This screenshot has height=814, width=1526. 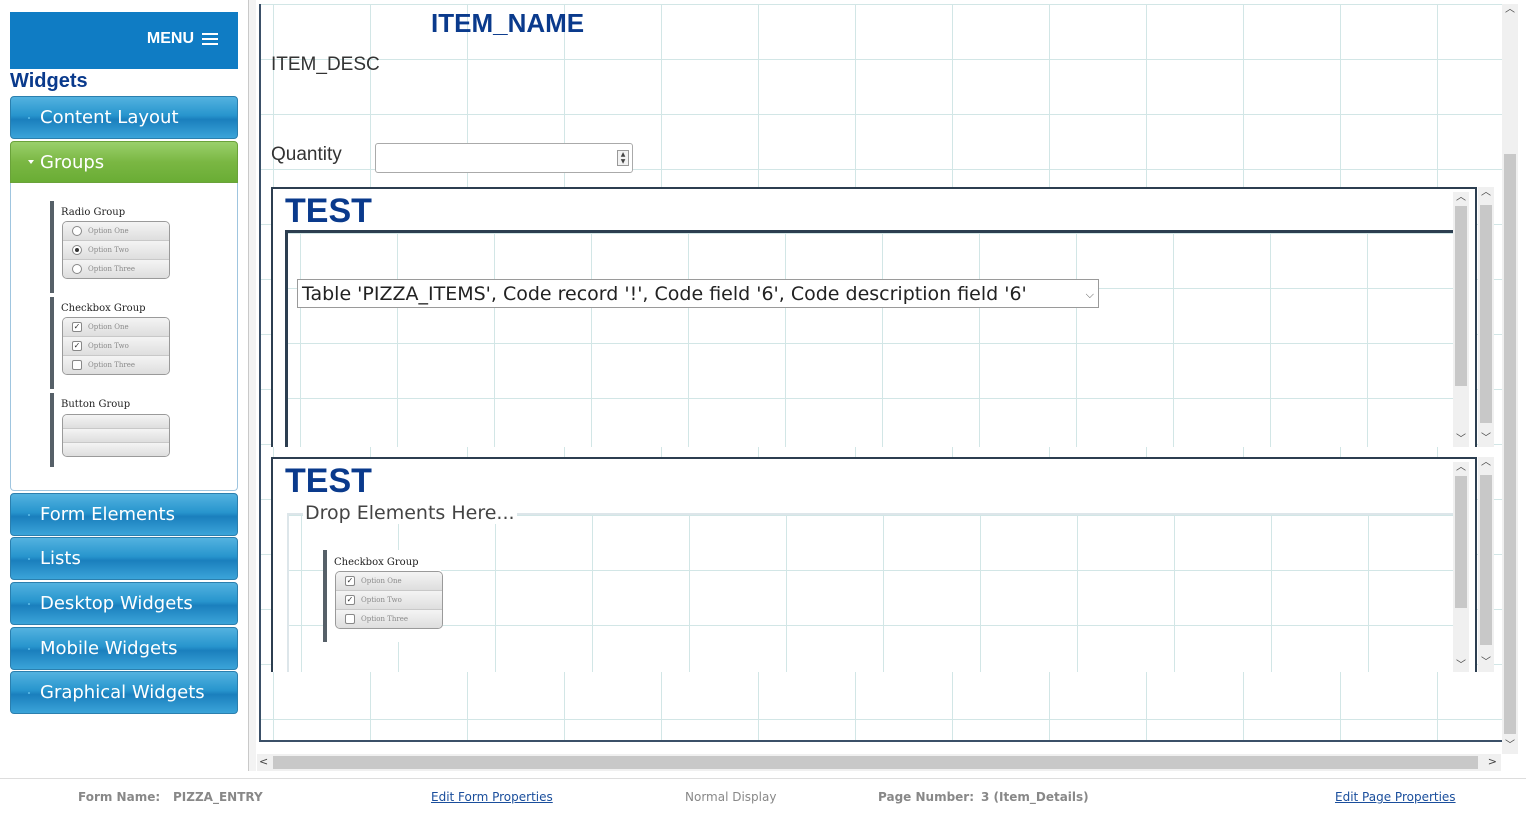 I want to click on canvas-horizontal-scrollbar: < >, so click(x=879, y=762).